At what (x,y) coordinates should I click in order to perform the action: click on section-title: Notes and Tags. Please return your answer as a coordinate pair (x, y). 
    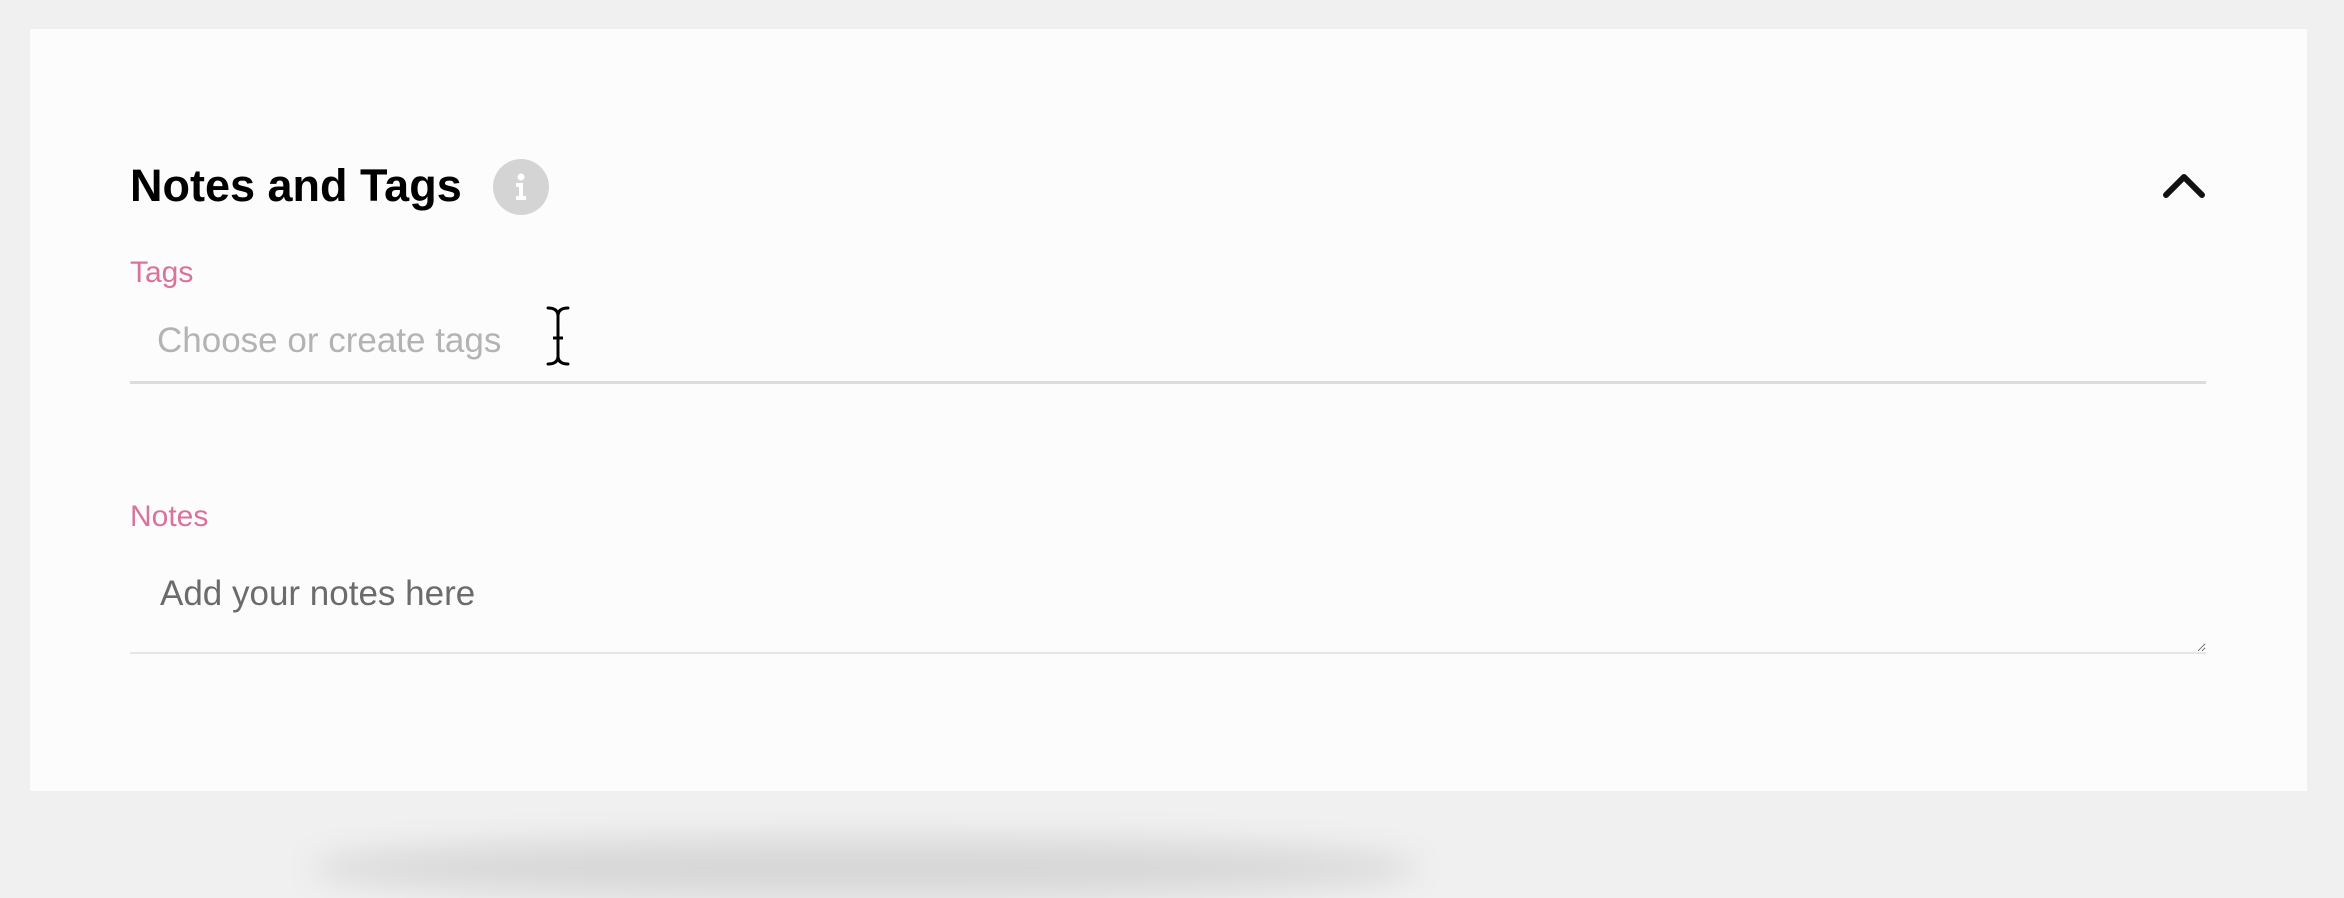
    Looking at the image, I should click on (296, 185).